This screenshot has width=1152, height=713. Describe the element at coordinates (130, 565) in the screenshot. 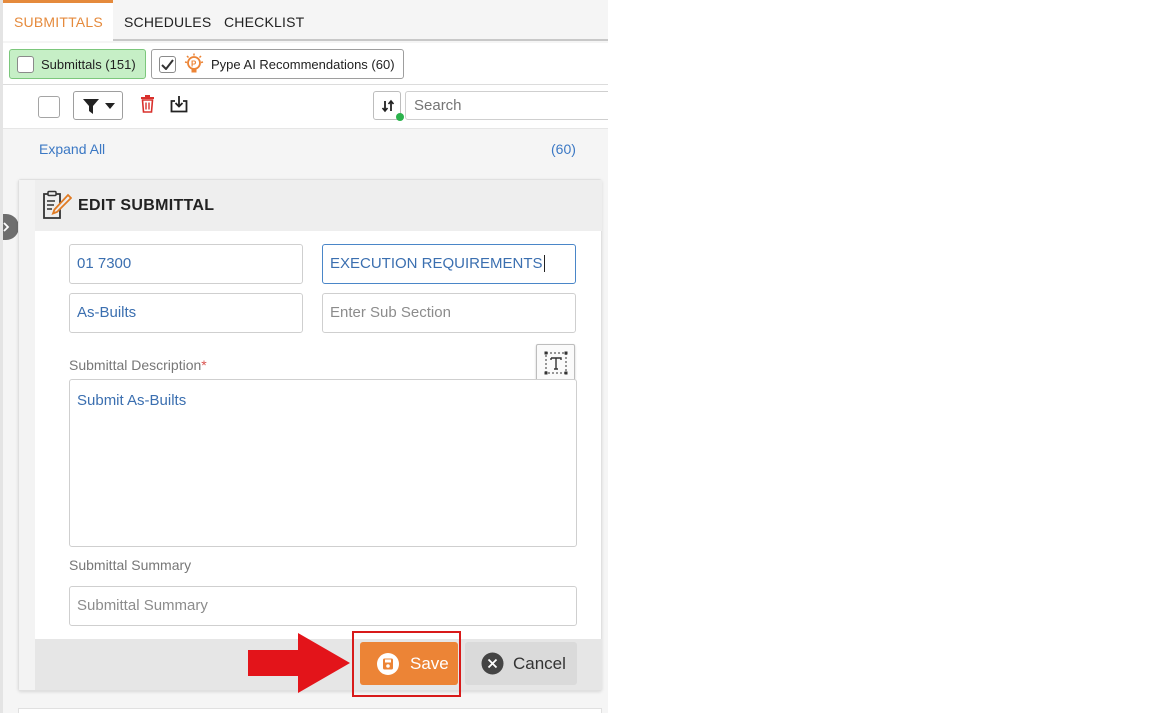

I see `summary-label: Submittal Summary` at that location.